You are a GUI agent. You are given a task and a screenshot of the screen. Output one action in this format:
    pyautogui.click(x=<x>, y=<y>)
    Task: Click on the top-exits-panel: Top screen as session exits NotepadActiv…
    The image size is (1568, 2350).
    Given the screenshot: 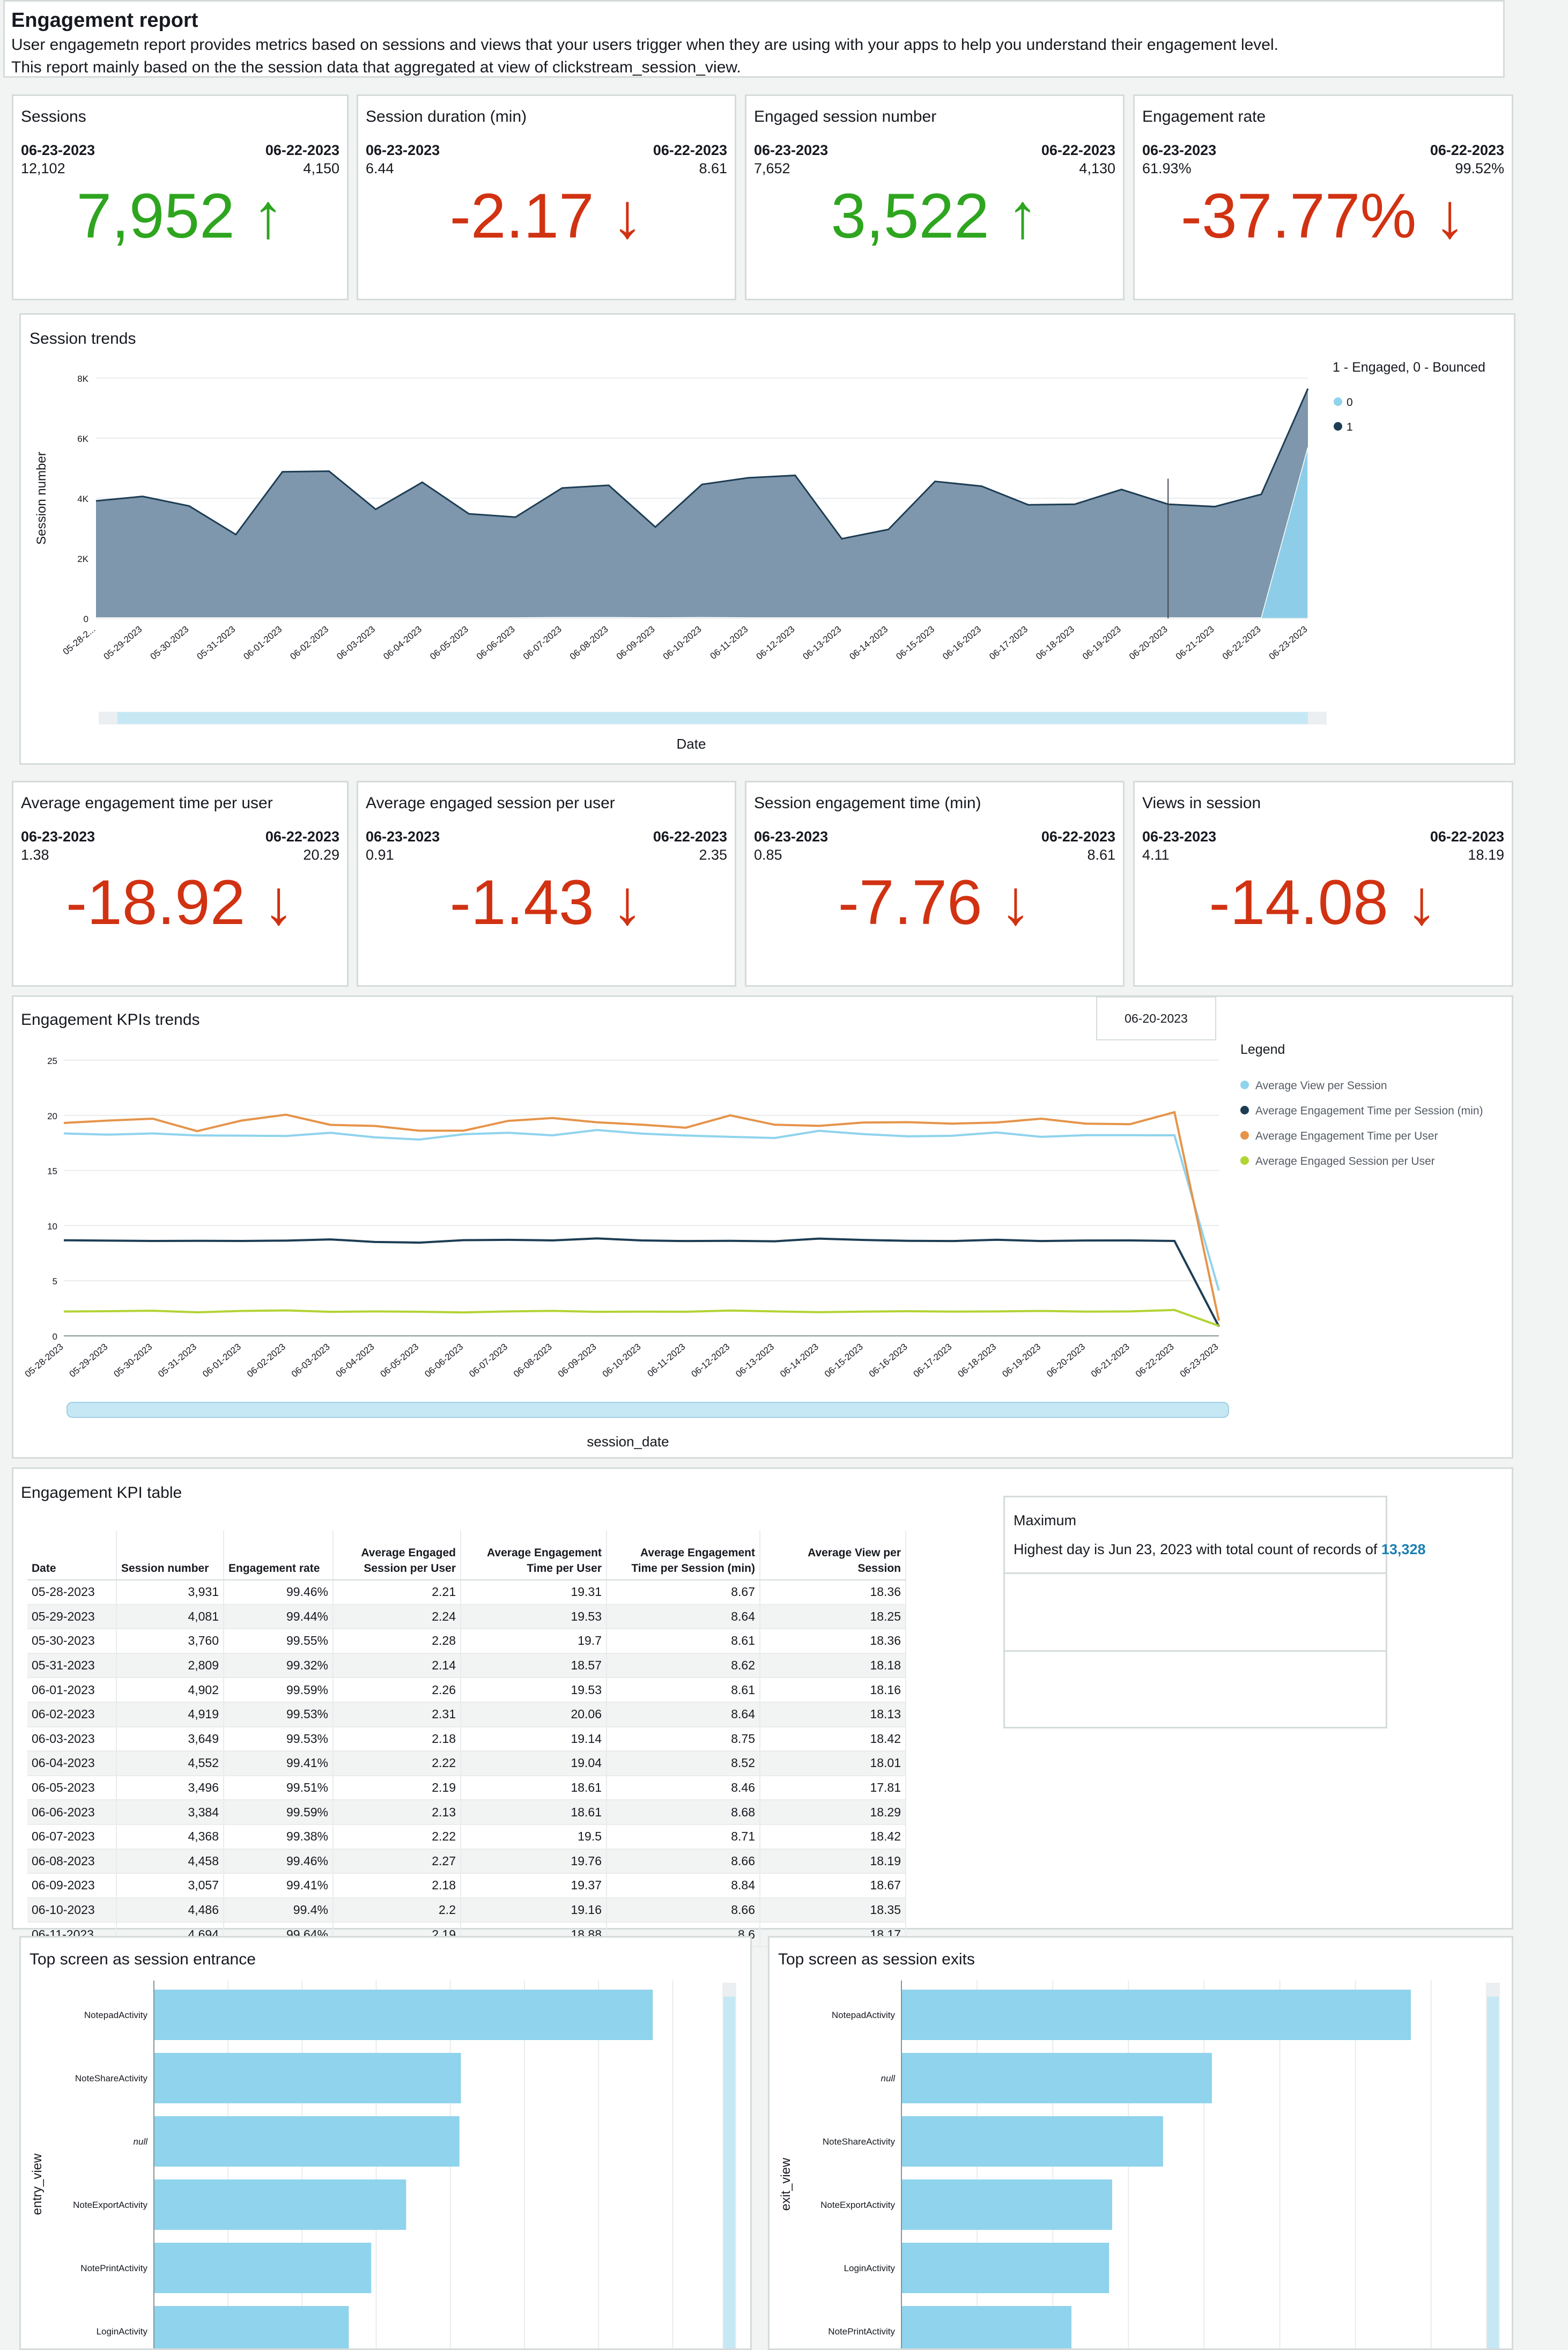 What is the action you would take?
    pyautogui.click(x=1141, y=2143)
    